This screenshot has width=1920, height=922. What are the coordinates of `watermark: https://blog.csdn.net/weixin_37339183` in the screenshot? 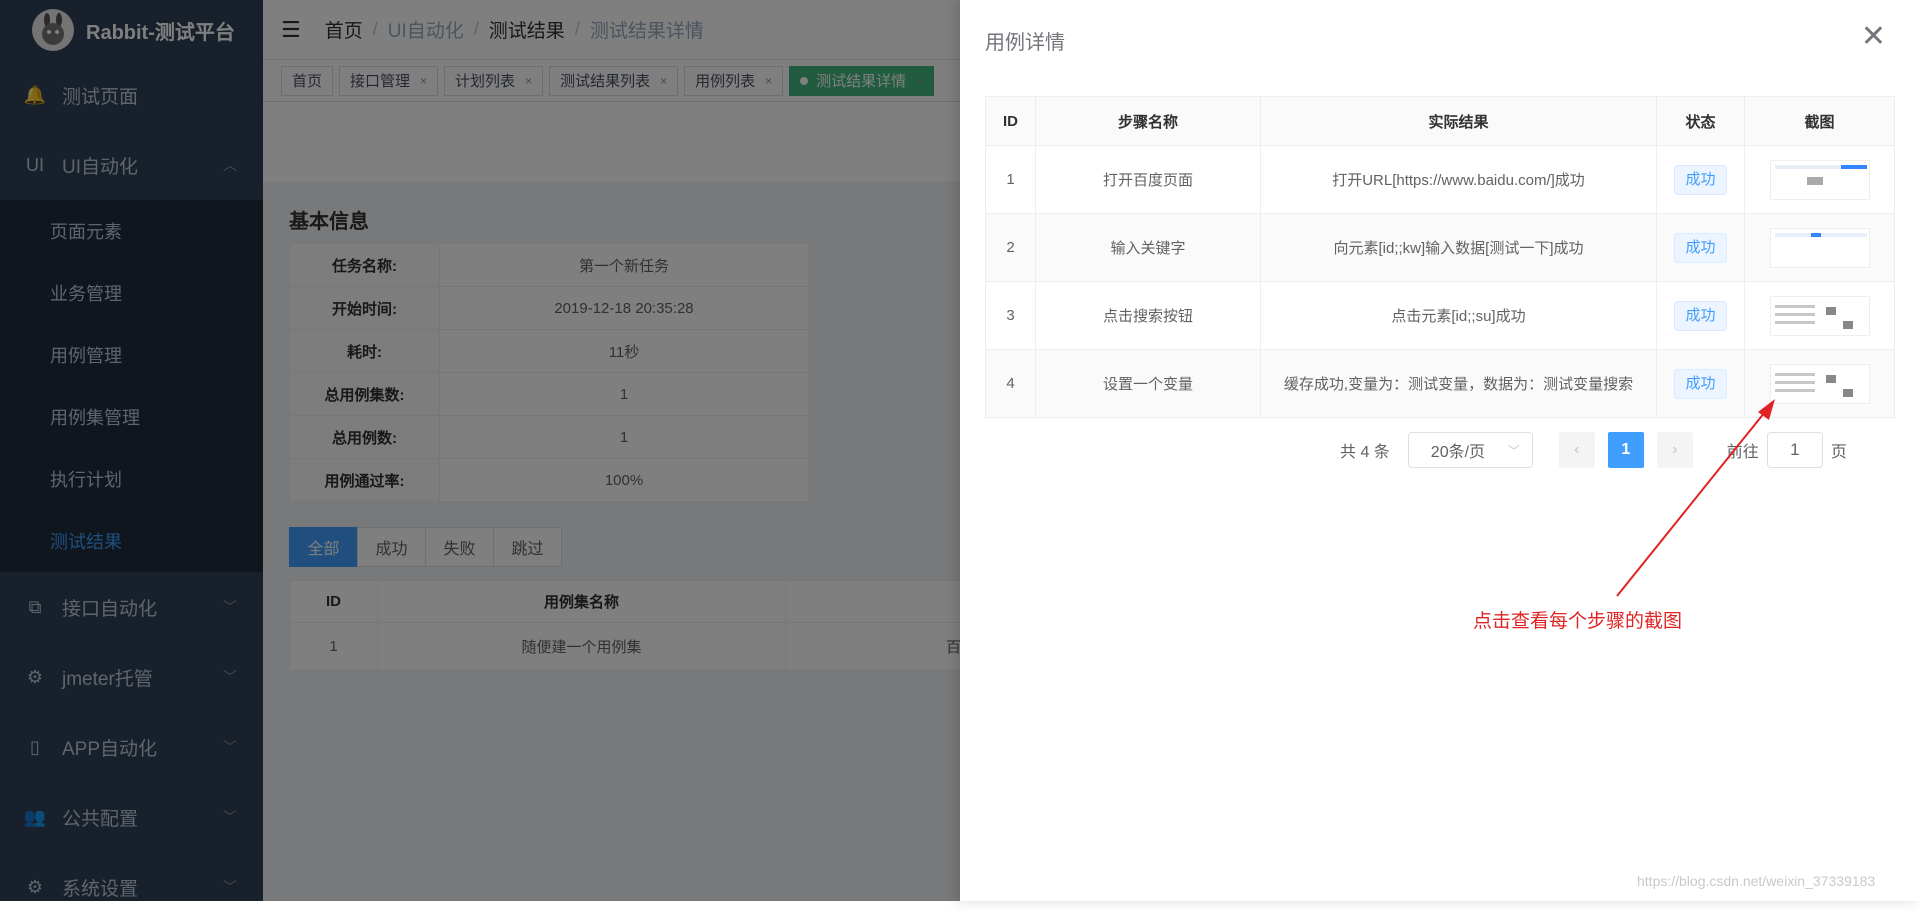 It's located at (1756, 881).